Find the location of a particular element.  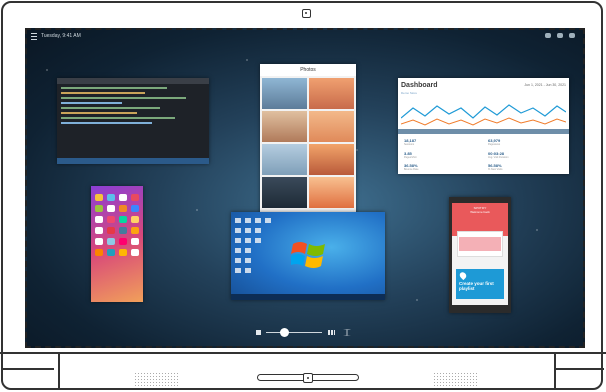

volume-icon is located at coordinates (560, 35).